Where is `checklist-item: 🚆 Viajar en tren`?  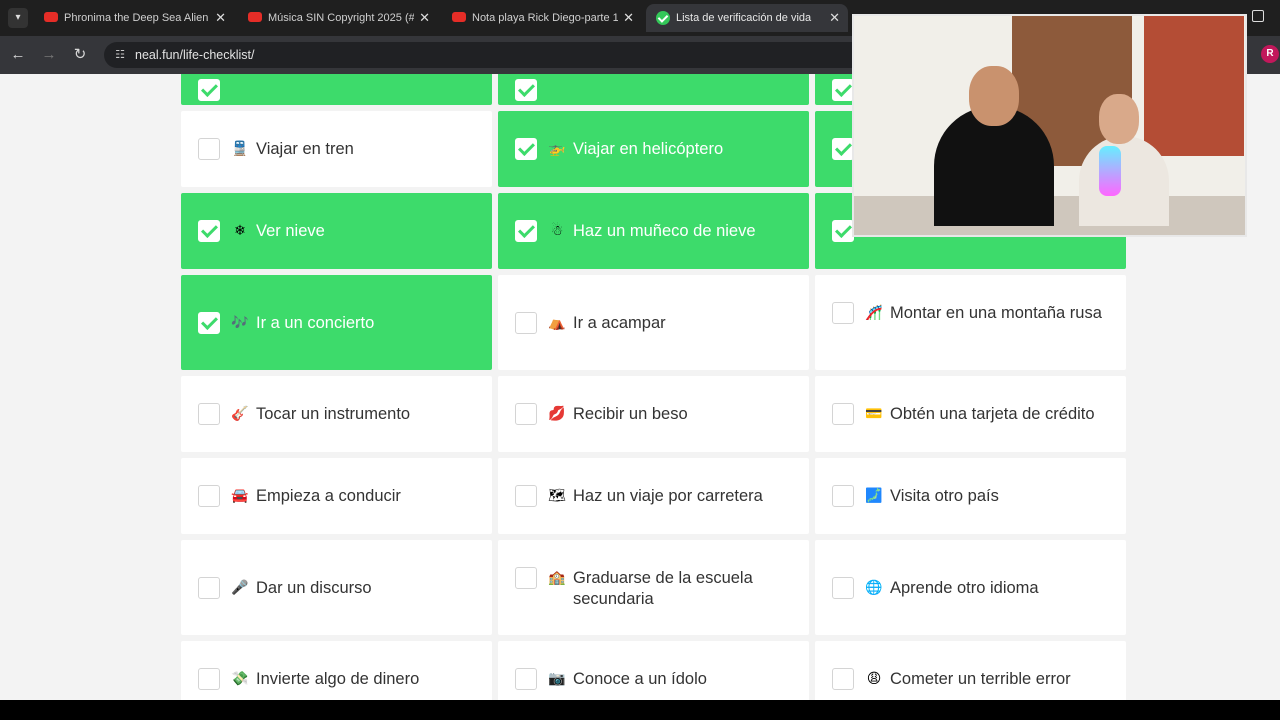 checklist-item: 🚆 Viajar en tren is located at coordinates (336, 149).